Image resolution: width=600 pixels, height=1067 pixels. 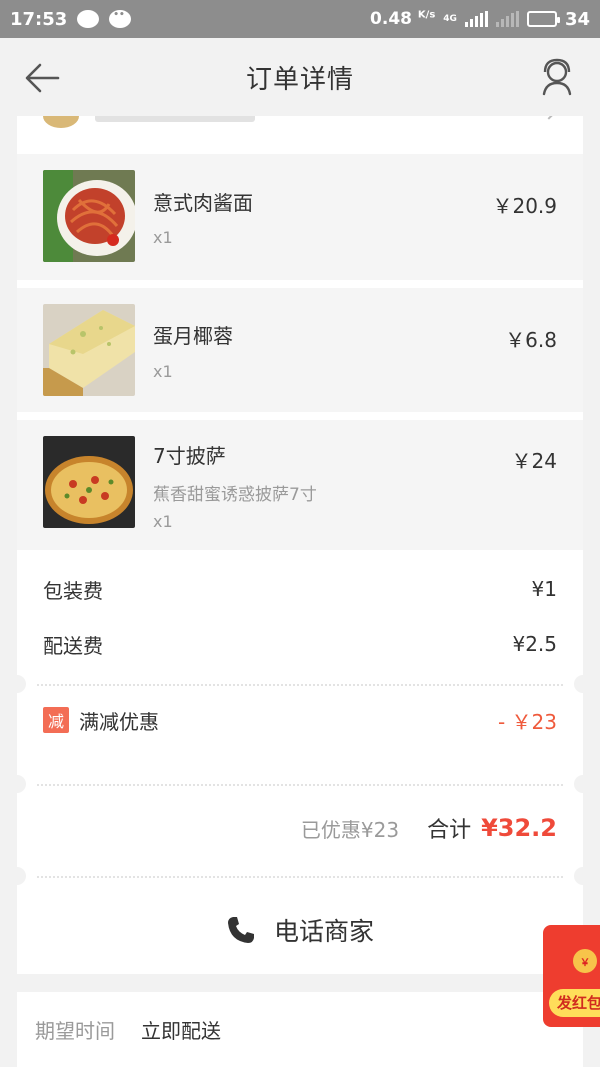 What do you see at coordinates (557, 77) in the screenshot?
I see `customer-service-icon` at bounding box center [557, 77].